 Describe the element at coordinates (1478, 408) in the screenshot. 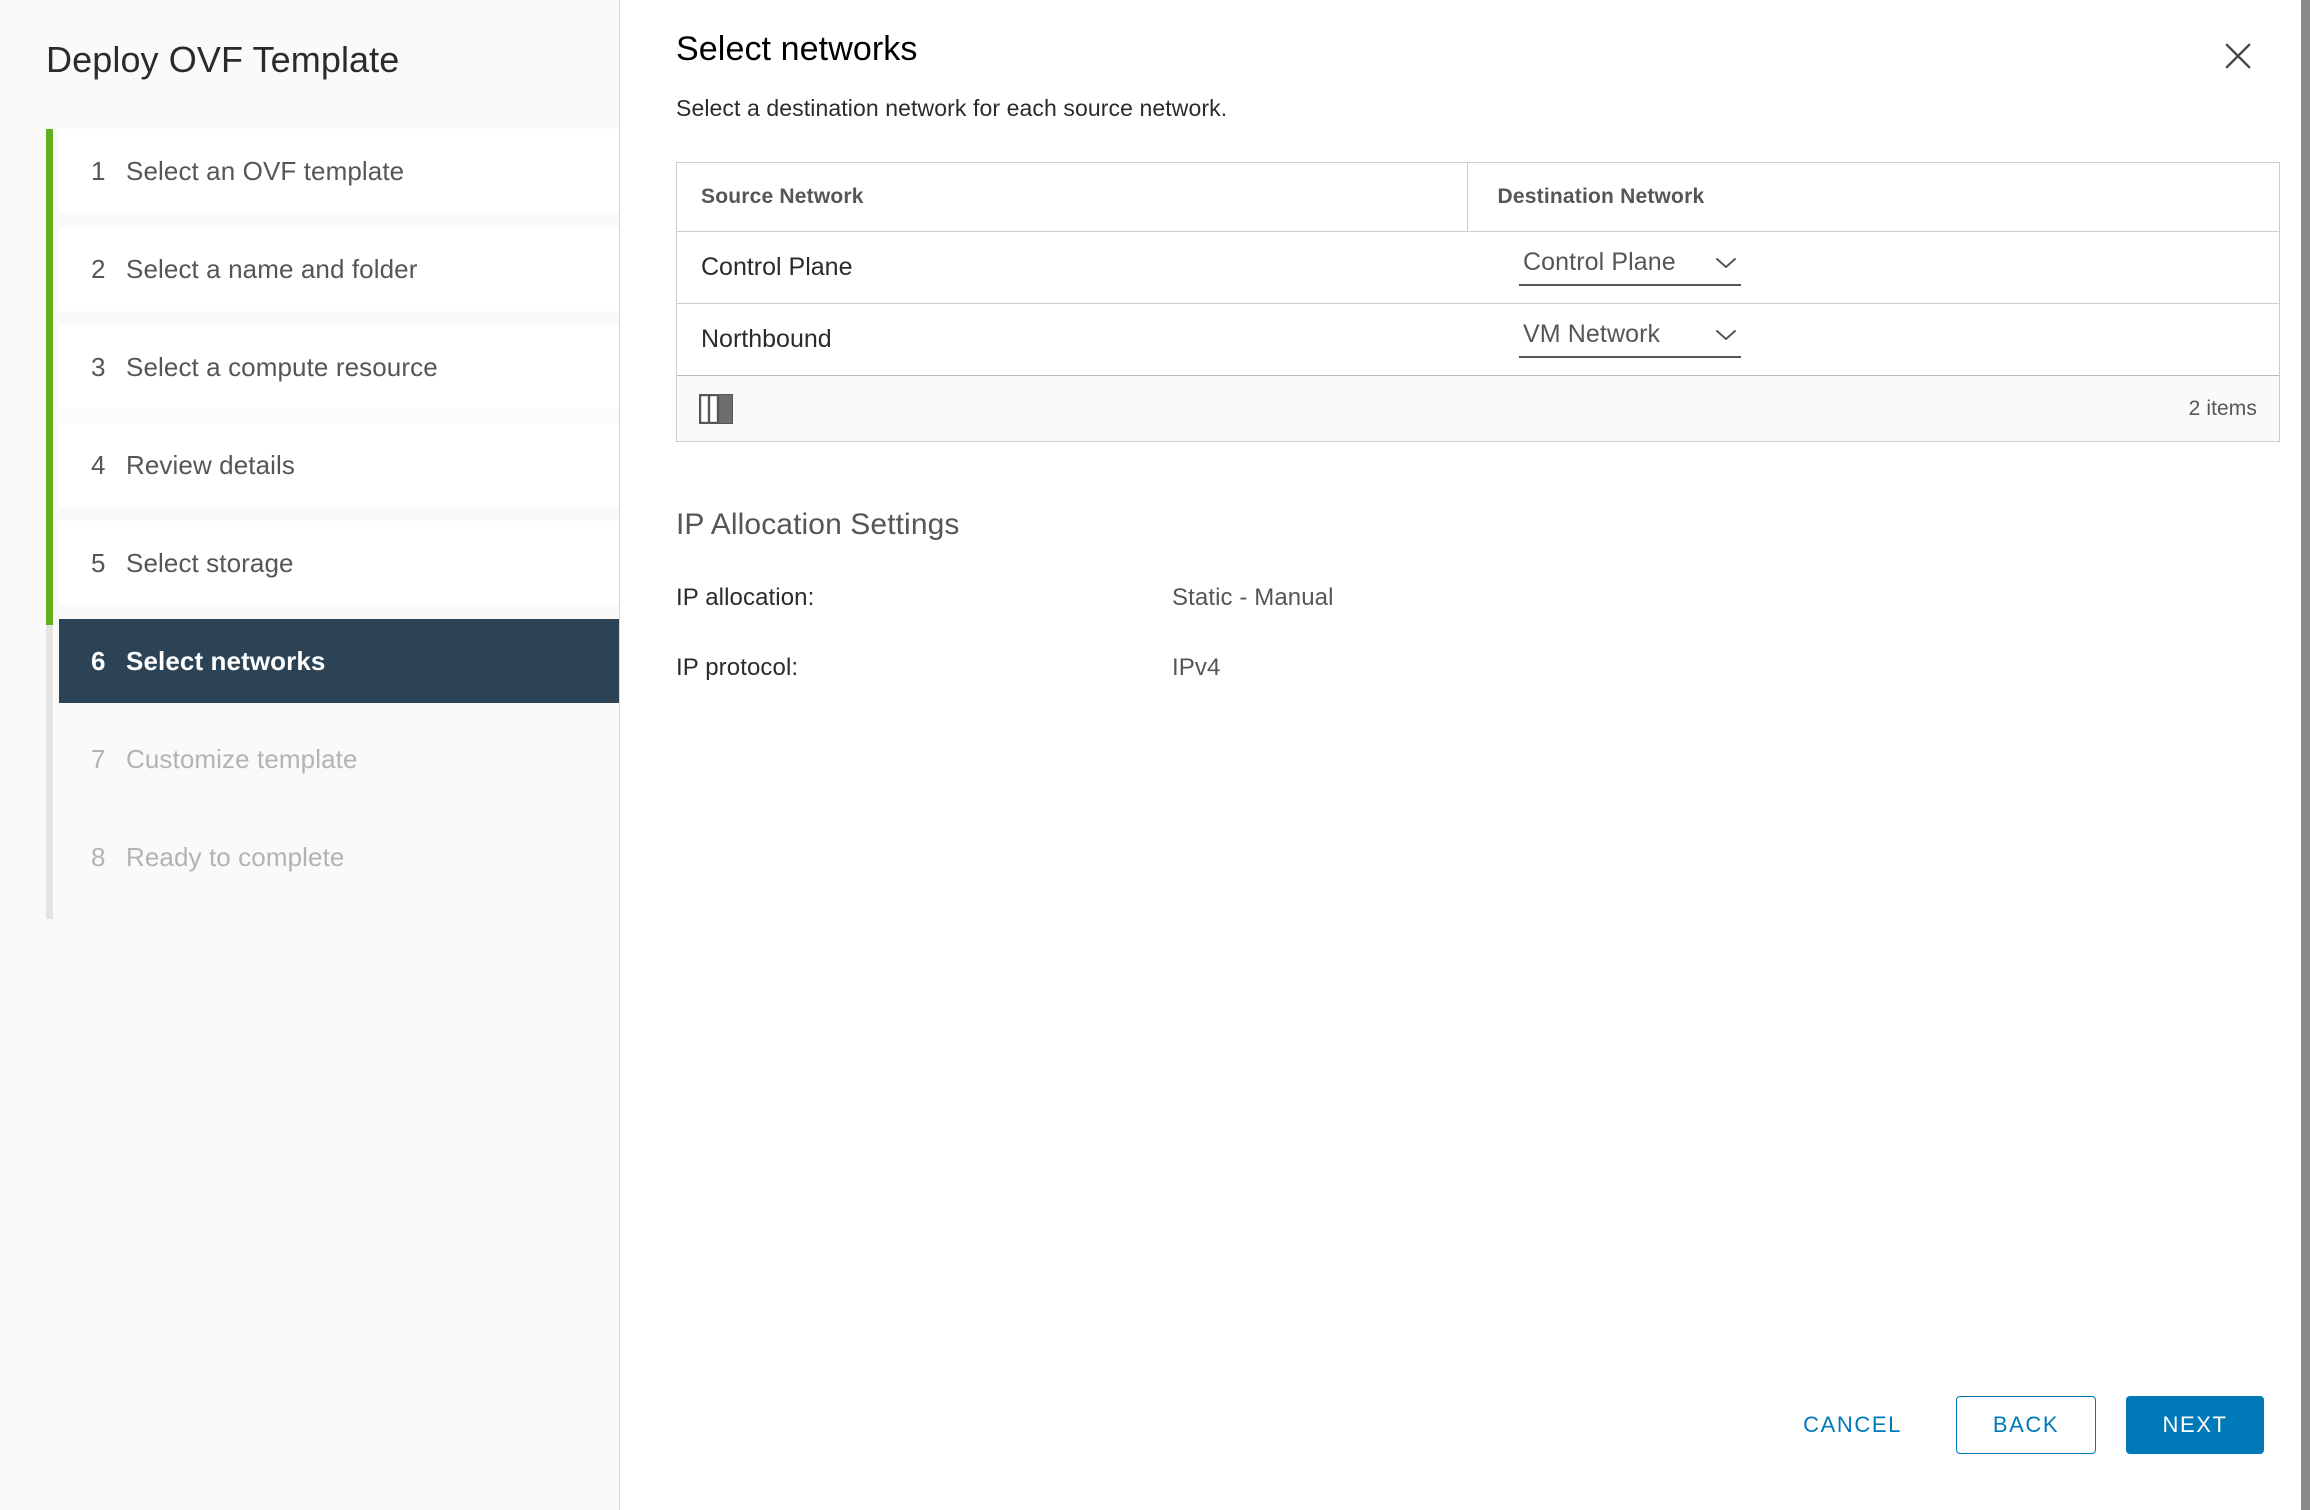

I see `table-footer: 2 items` at that location.